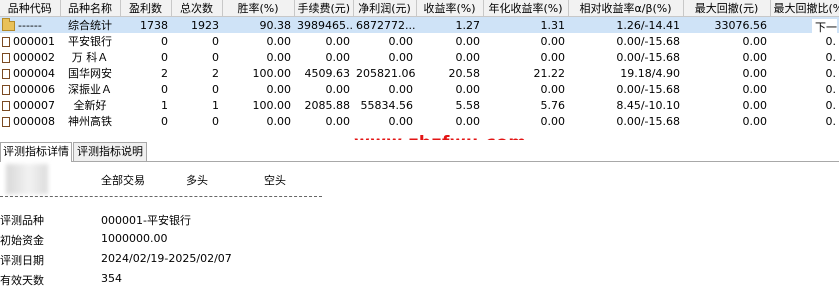 The height and width of the screenshot is (288, 839). Describe the element at coordinates (36, 152) in the screenshot. I see `tab-metrics-details: 评测指标详情` at that location.